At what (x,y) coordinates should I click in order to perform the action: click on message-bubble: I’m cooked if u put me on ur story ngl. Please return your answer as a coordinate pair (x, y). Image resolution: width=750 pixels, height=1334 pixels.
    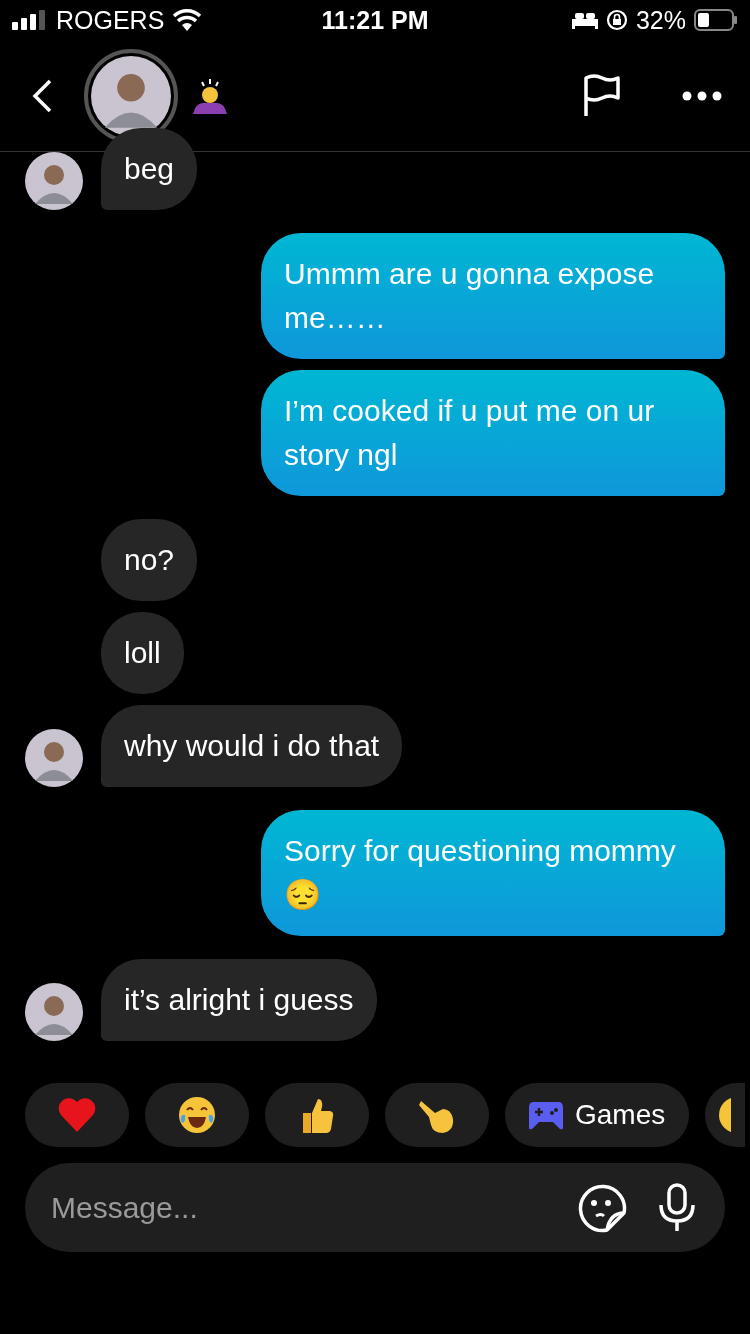
    Looking at the image, I should click on (493, 433).